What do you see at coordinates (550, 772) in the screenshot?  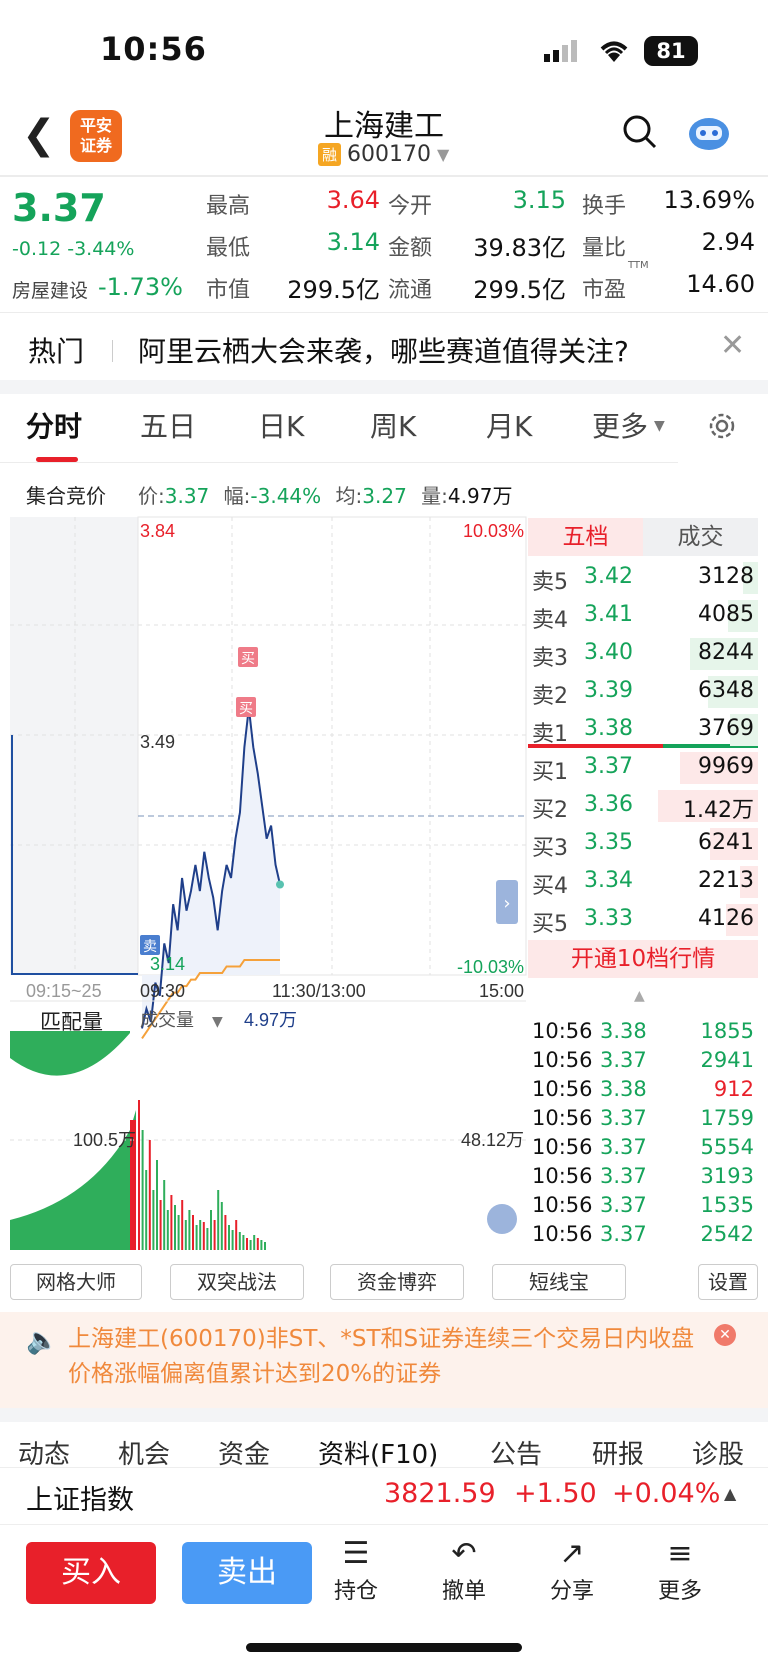 I see `level-label: 买1` at bounding box center [550, 772].